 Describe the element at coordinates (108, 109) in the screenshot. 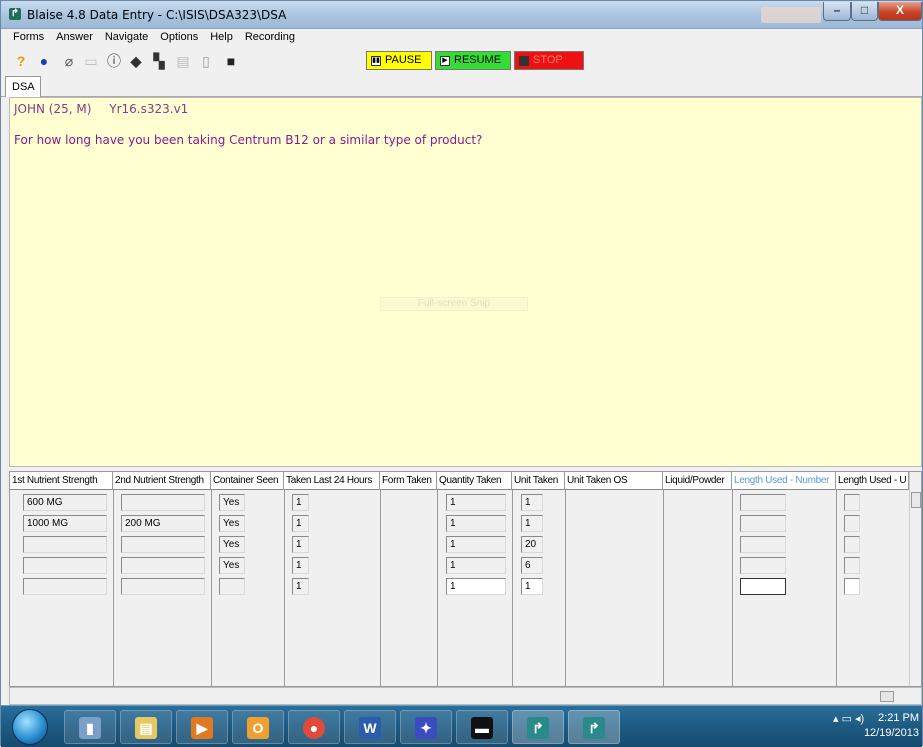

I see `respondent-line: JOHN (25, M) Yr16.s323.v1` at that location.